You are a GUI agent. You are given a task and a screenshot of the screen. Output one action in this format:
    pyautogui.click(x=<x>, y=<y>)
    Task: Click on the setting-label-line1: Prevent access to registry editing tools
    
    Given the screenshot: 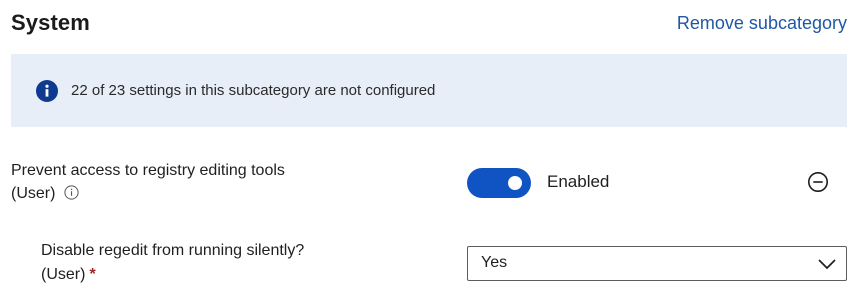 What is the action you would take?
    pyautogui.click(x=148, y=170)
    